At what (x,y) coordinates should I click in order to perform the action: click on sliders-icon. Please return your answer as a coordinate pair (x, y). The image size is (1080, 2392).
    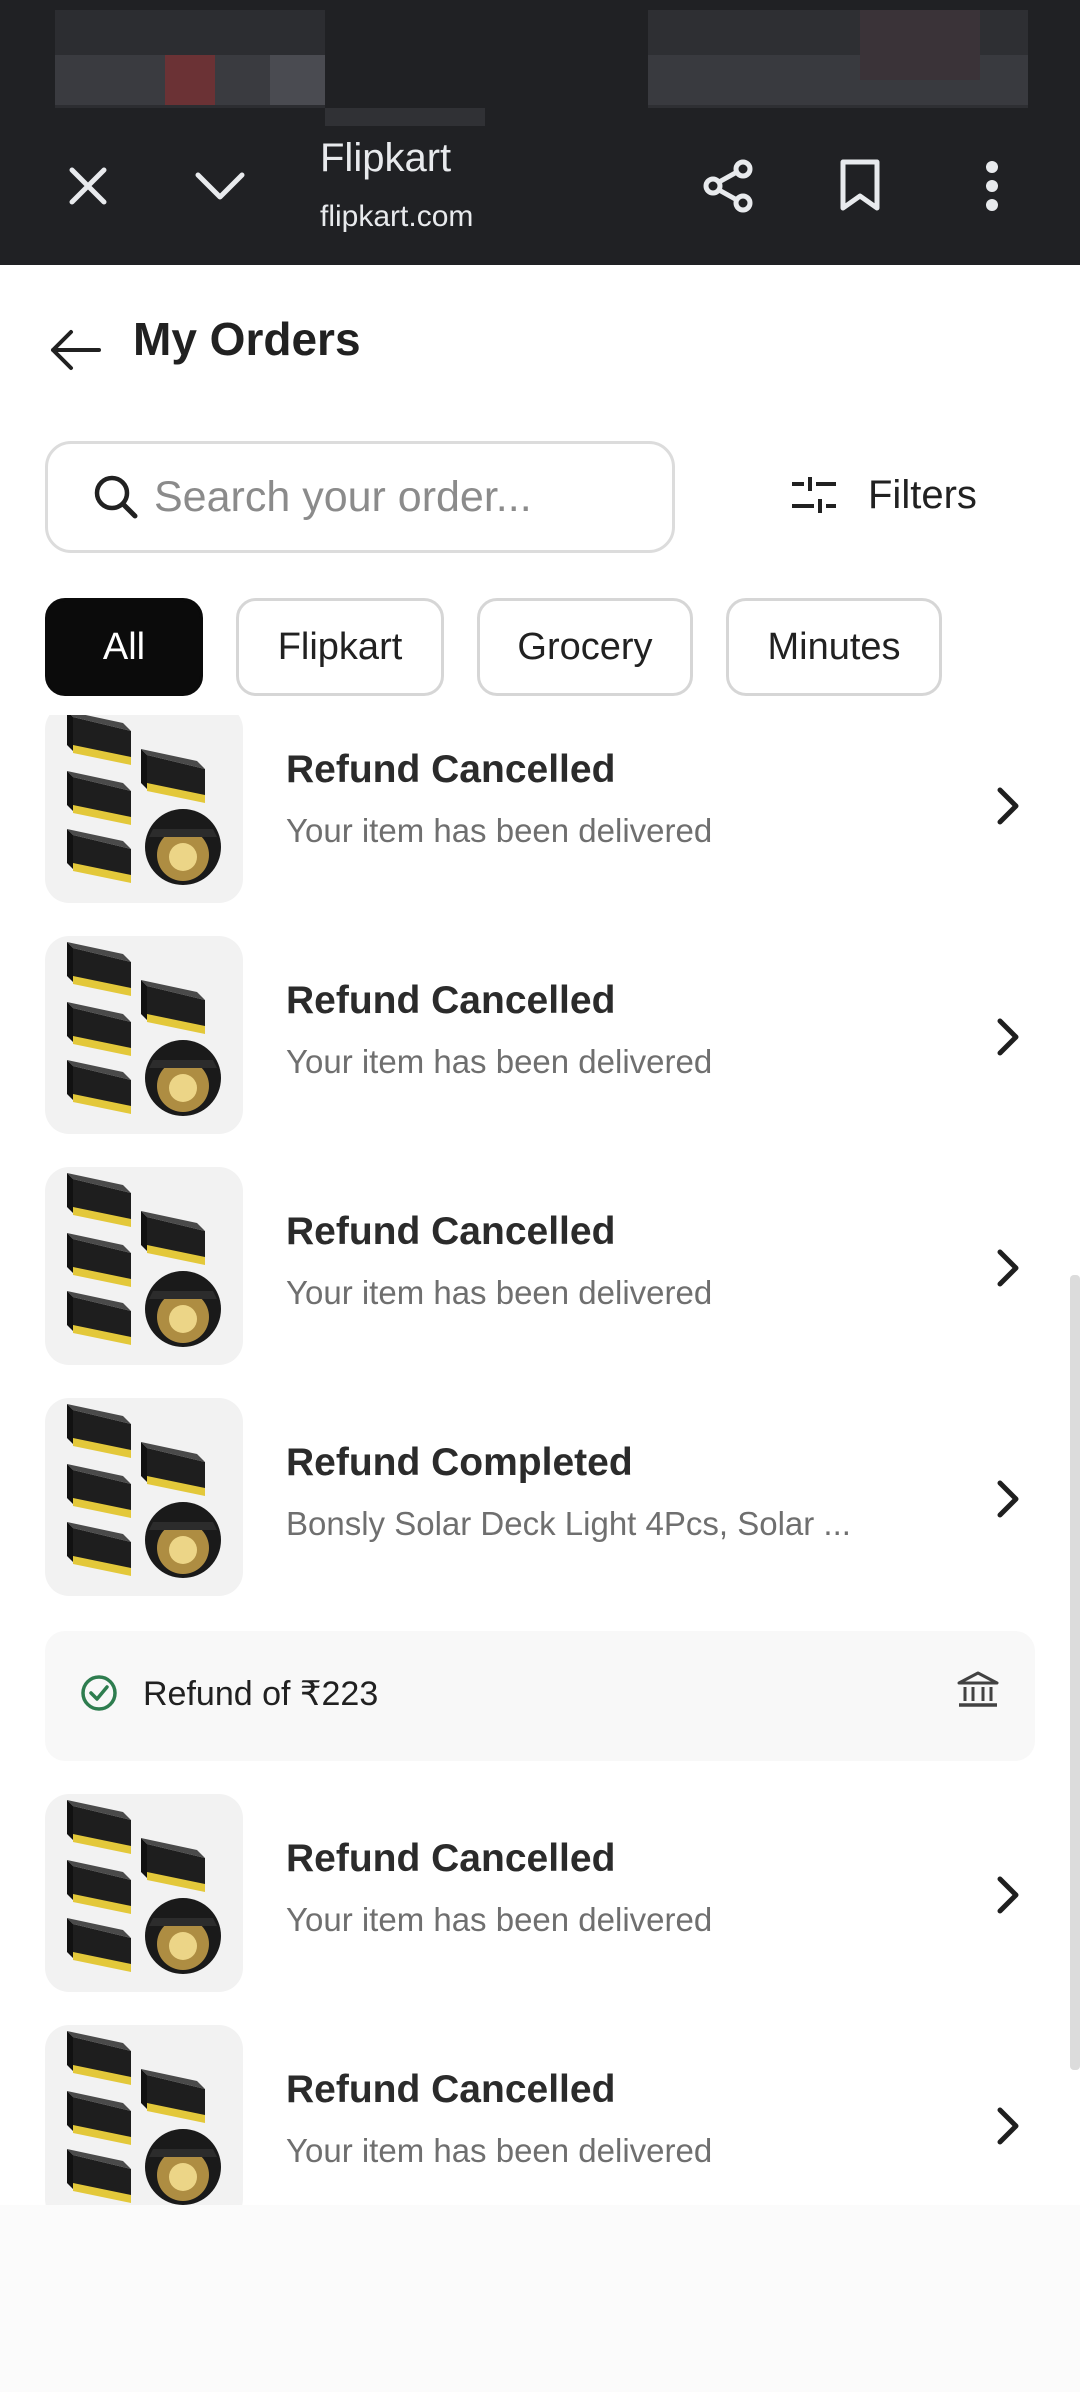
    Looking at the image, I should click on (814, 495).